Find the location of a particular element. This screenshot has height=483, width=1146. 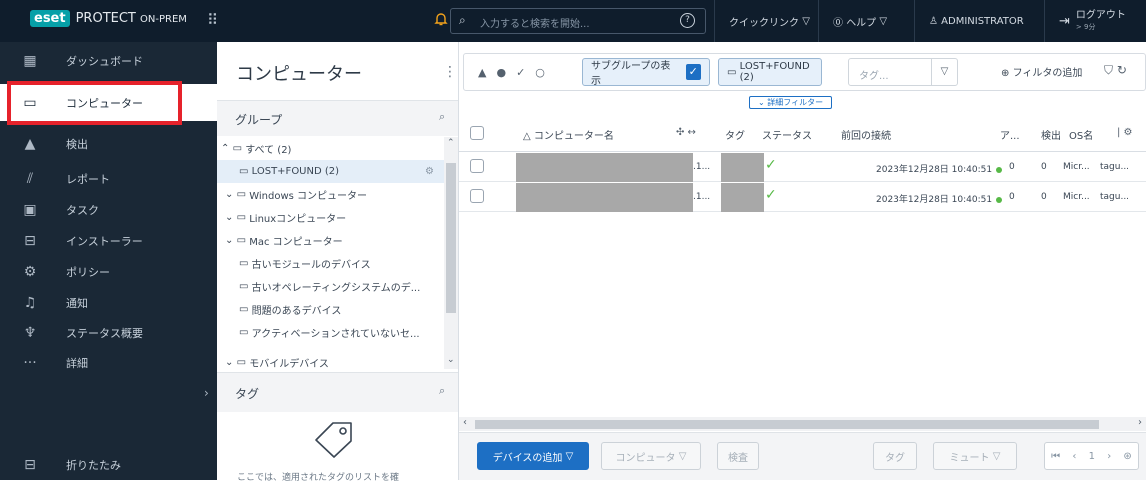

tag-filter-input: タグ... ▽ is located at coordinates (903, 72).